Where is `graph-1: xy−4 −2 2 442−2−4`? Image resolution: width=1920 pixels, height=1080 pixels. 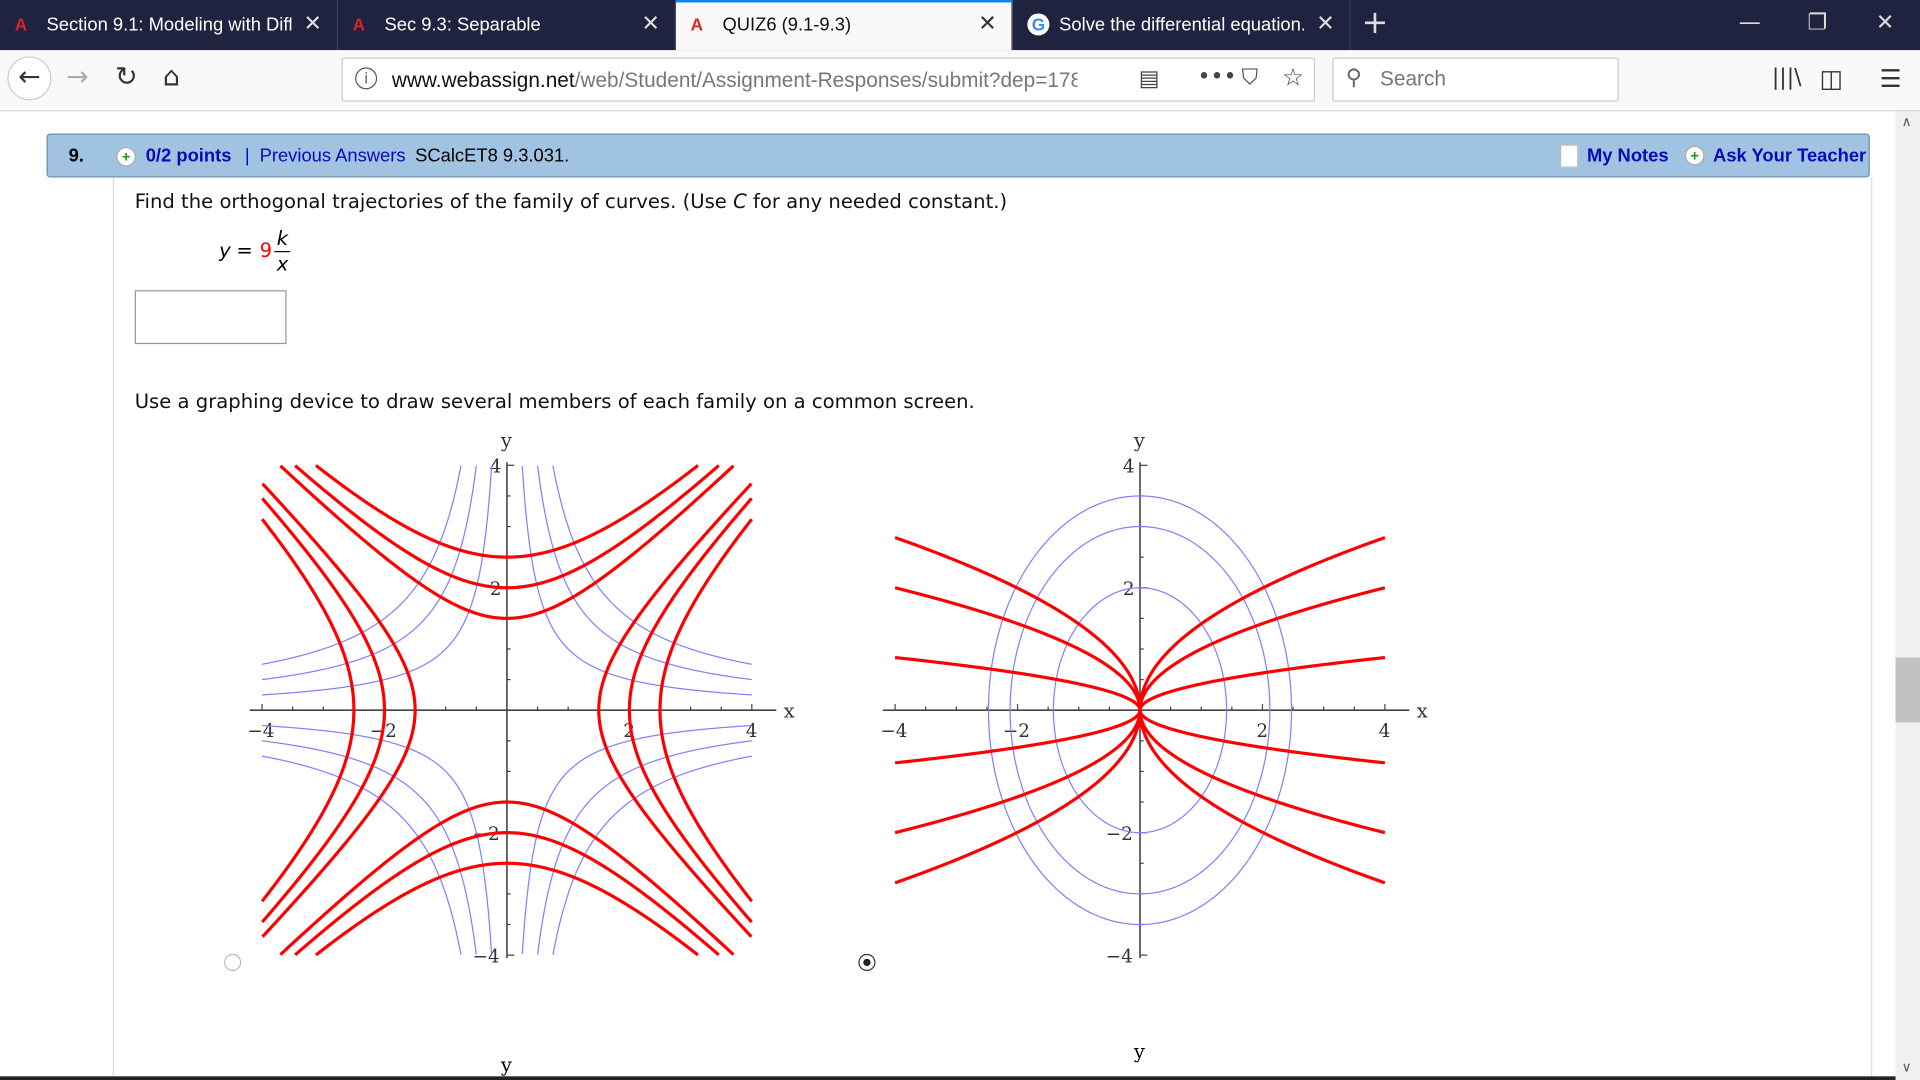 graph-1: xy−4 −2 2 442−2−4 is located at coordinates (520, 698).